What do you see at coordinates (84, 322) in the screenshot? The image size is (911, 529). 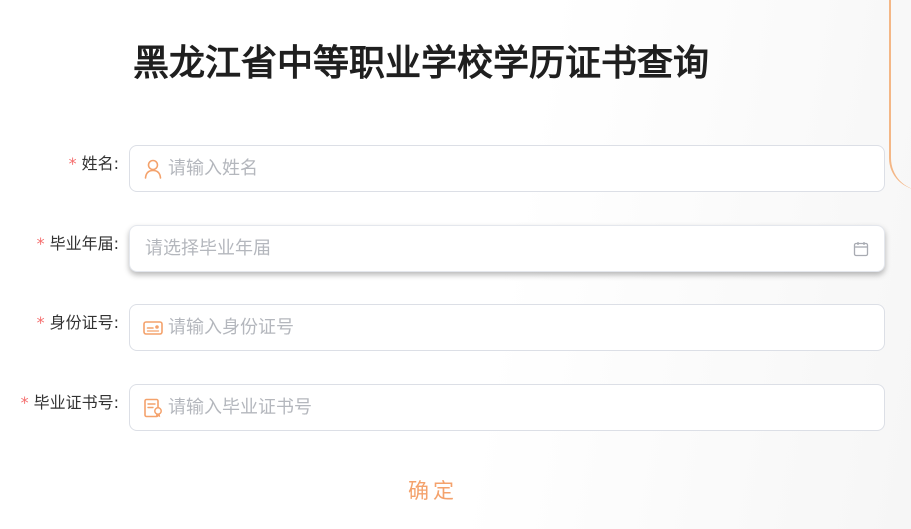 I see `label-text: 身份证号:` at bounding box center [84, 322].